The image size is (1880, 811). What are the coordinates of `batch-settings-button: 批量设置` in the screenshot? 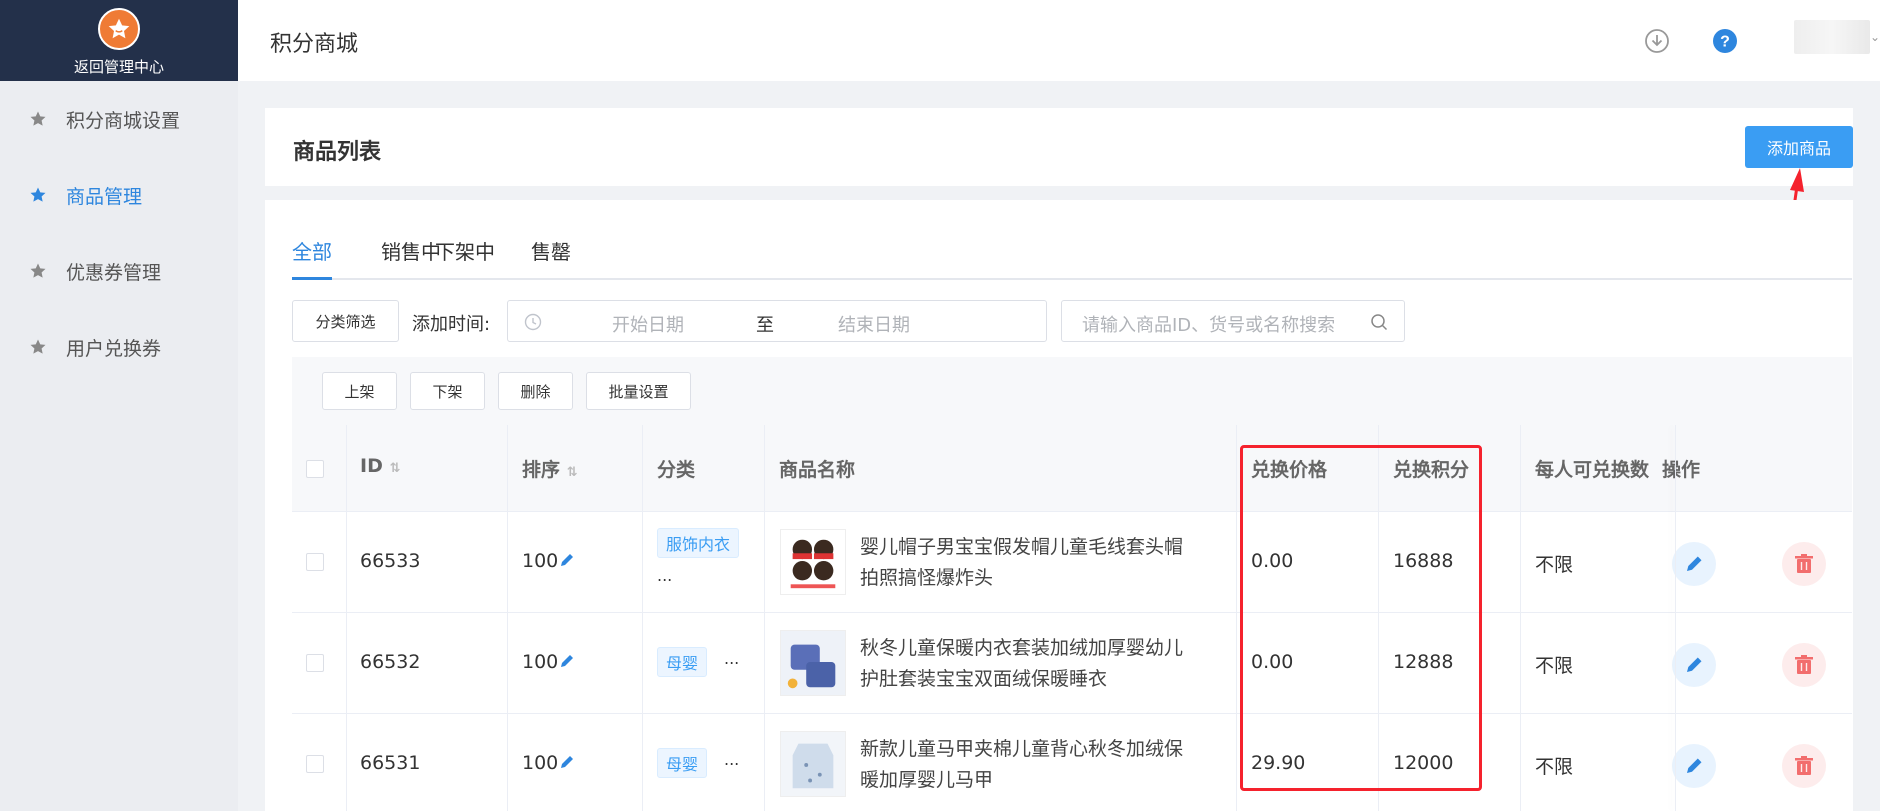 It's located at (638, 391).